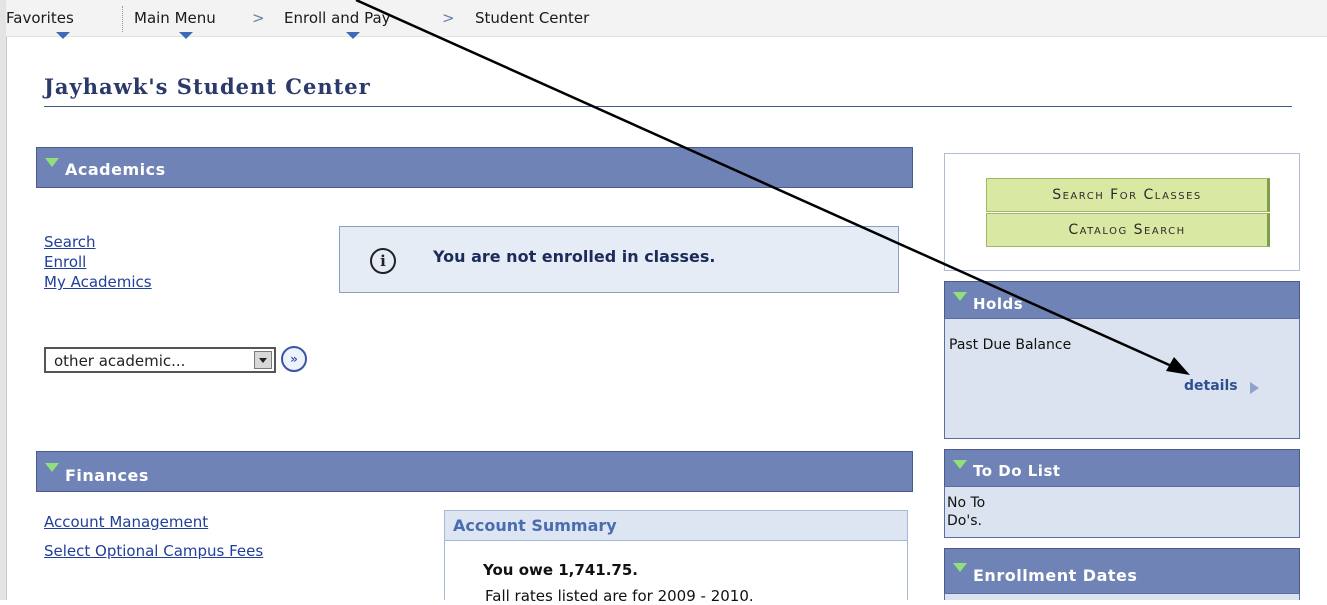  I want to click on breadcrumb-main-menu: Main Menu, so click(175, 18).